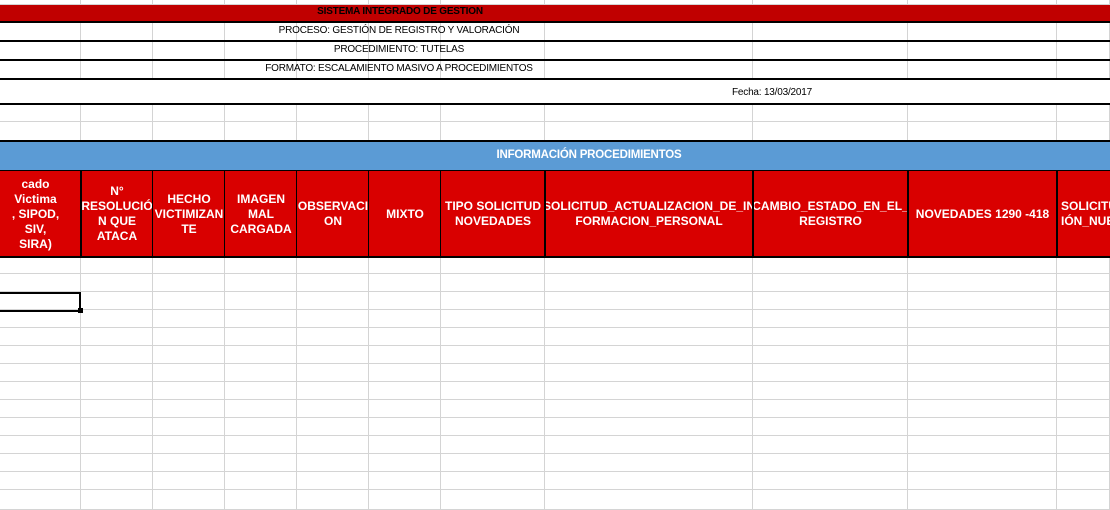 Image resolution: width=1110 pixels, height=510 pixels. What do you see at coordinates (80, 310) in the screenshot?
I see `fill-handle` at bounding box center [80, 310].